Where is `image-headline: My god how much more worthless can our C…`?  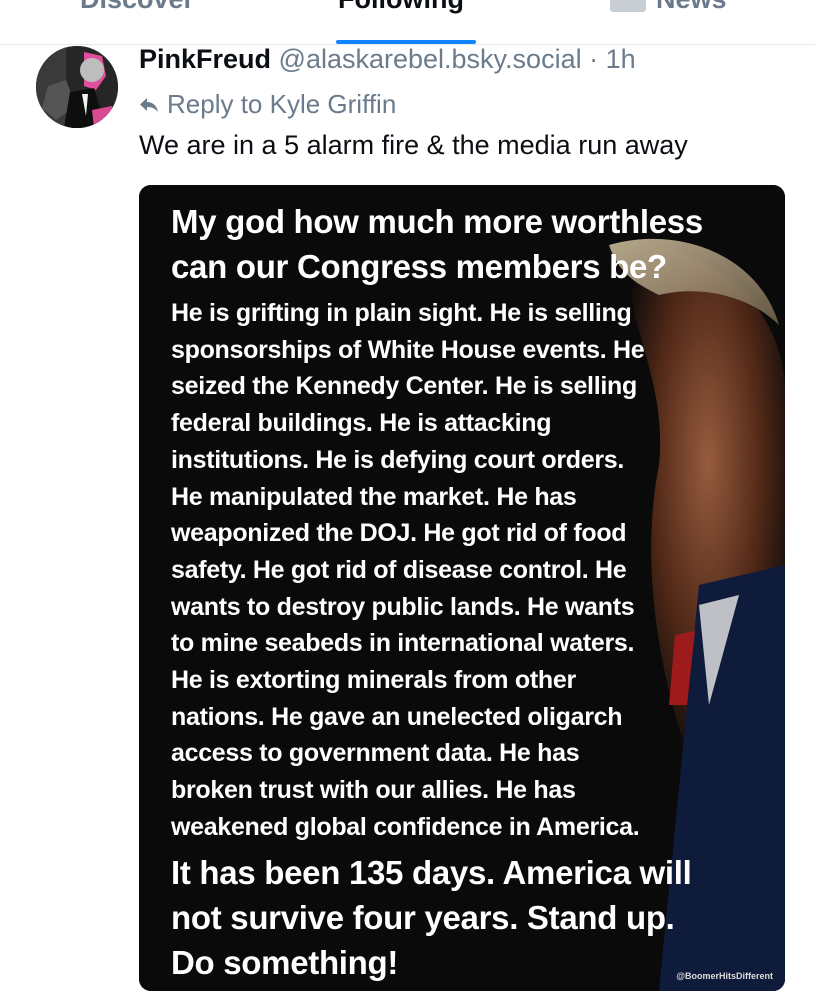
image-headline: My god how much more worthless can our C… is located at coordinates (437, 244).